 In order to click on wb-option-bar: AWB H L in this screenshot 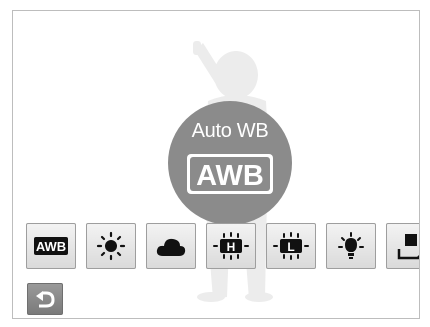, I will do `click(222, 246)`.